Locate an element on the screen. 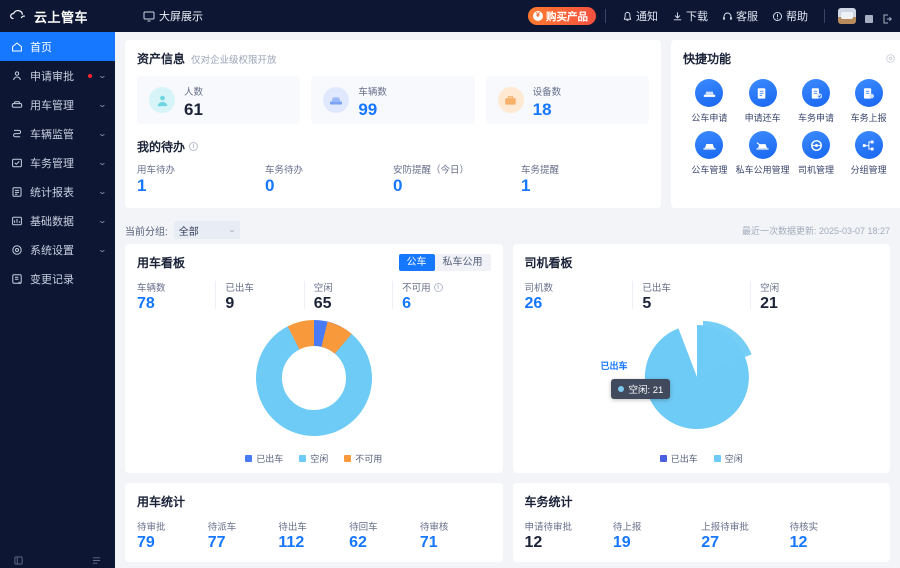 This screenshot has height=568, width=900. stat-cell: 待审批 79 is located at coordinates (172, 535).